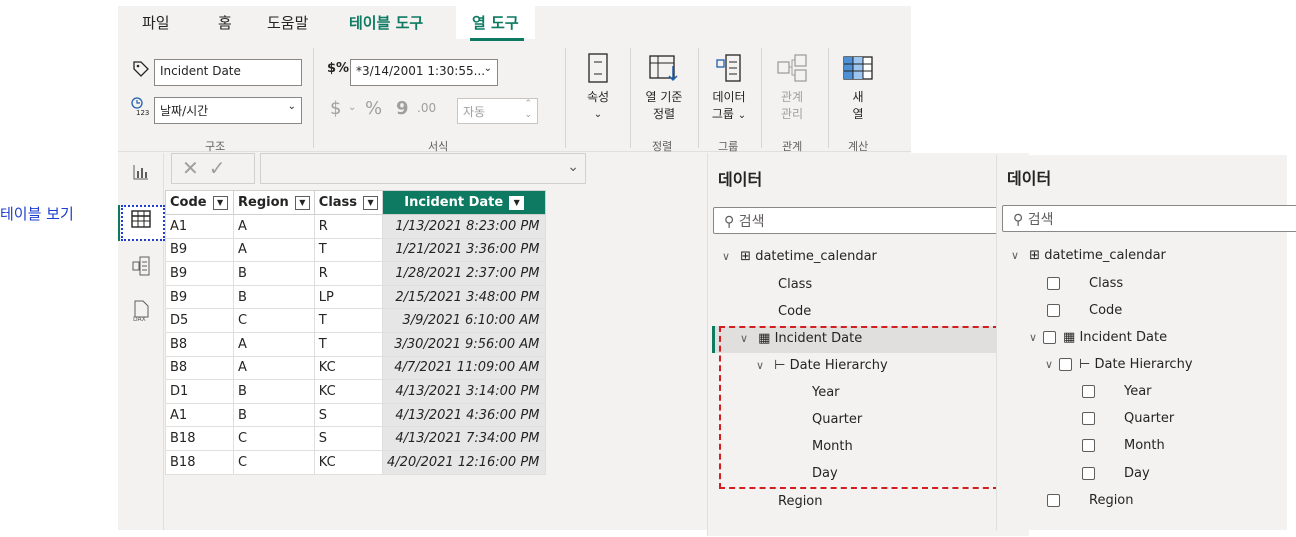 The width and height of the screenshot is (1296, 537). What do you see at coordinates (424, 72) in the screenshot?
I see `format-select: *3/14/2001 1:30:55... ⌄` at bounding box center [424, 72].